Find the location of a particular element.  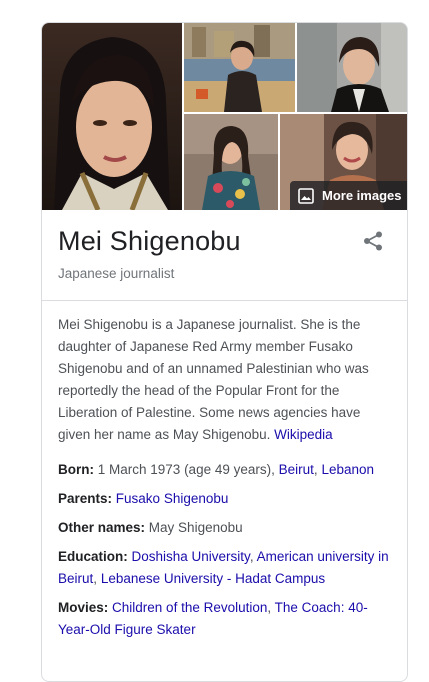

lebanon-link: Lebanon is located at coordinates (347, 469).